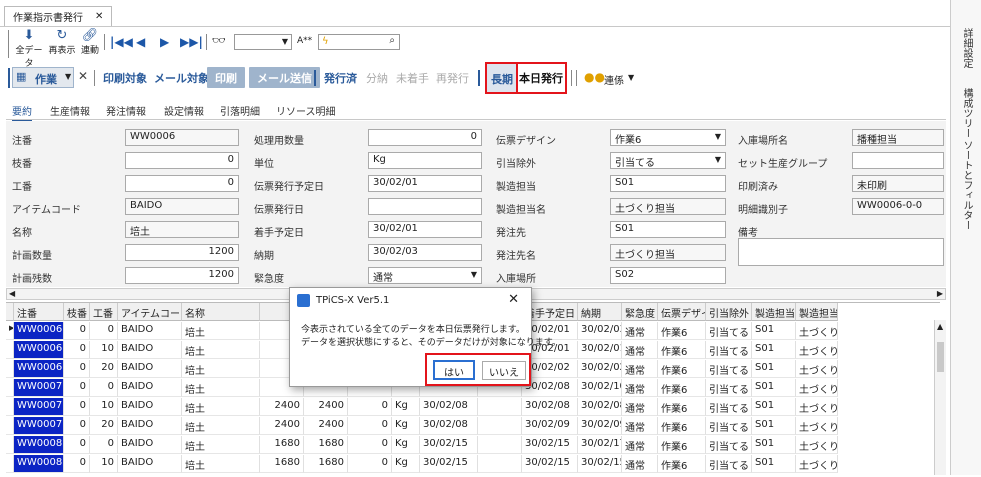 The width and height of the screenshot is (981, 477). What do you see at coordinates (184, 110) in the screenshot?
I see `tab-settings: 設定情報` at bounding box center [184, 110].